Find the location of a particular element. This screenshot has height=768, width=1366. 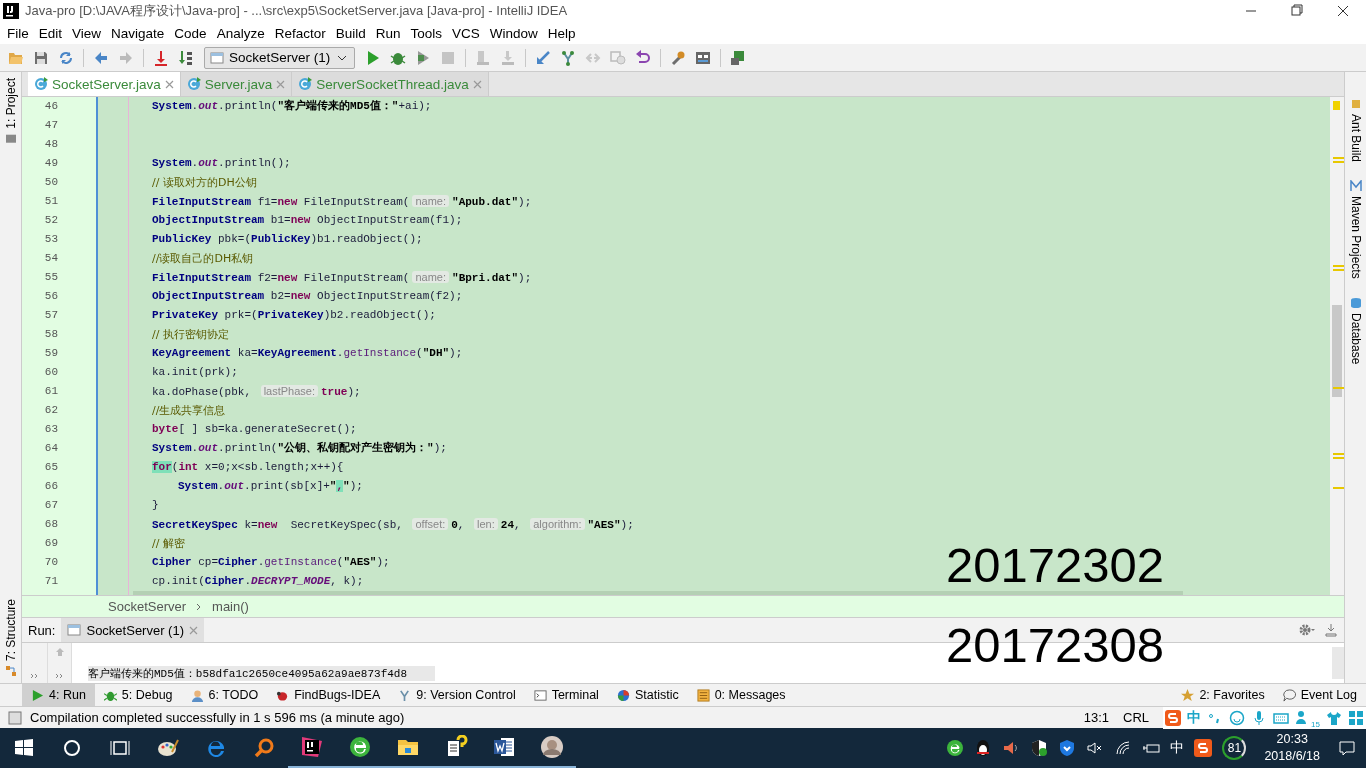

s-logo-icon is located at coordinates (1203, 748).